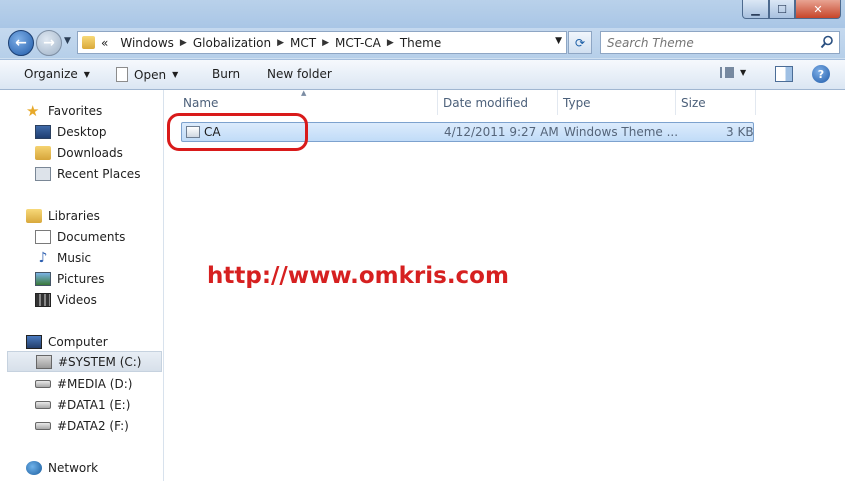  I want to click on watermark-url: http://www.omkris.com, so click(358, 276).